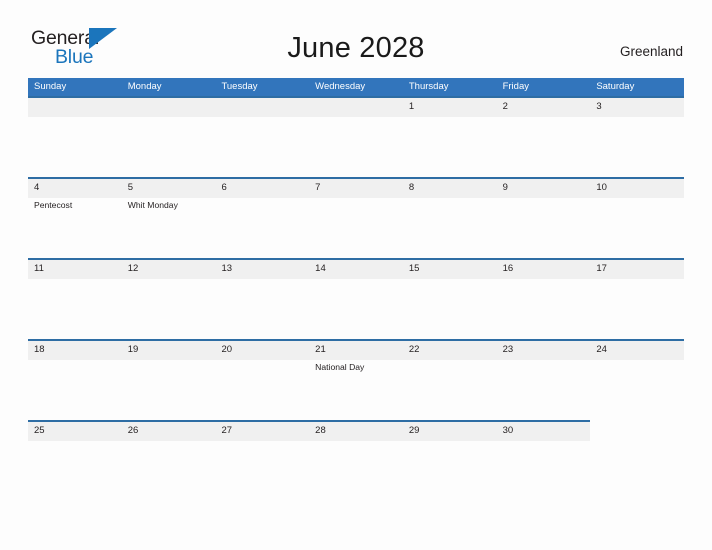 The height and width of the screenshot is (550, 712). Describe the element at coordinates (39, 349) in the screenshot. I see `day-number: 18` at that location.